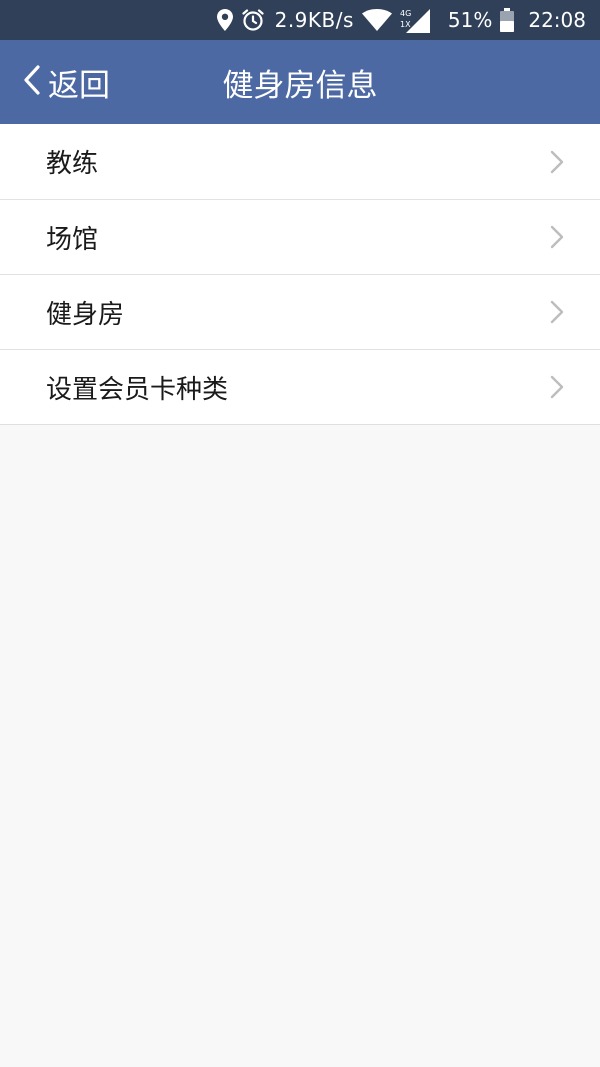  What do you see at coordinates (557, 20) in the screenshot?
I see `clock: 22:08` at bounding box center [557, 20].